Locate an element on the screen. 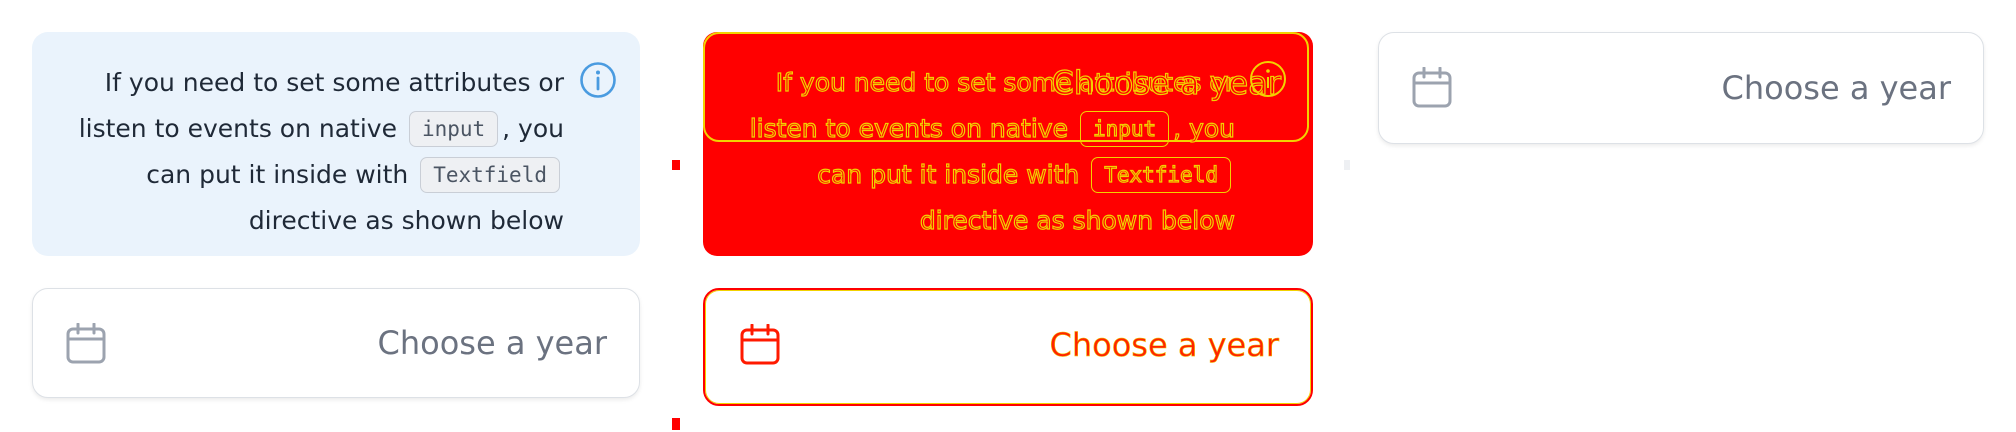 The image size is (2016, 432). year-textfield: Choose a year is located at coordinates (336, 343).